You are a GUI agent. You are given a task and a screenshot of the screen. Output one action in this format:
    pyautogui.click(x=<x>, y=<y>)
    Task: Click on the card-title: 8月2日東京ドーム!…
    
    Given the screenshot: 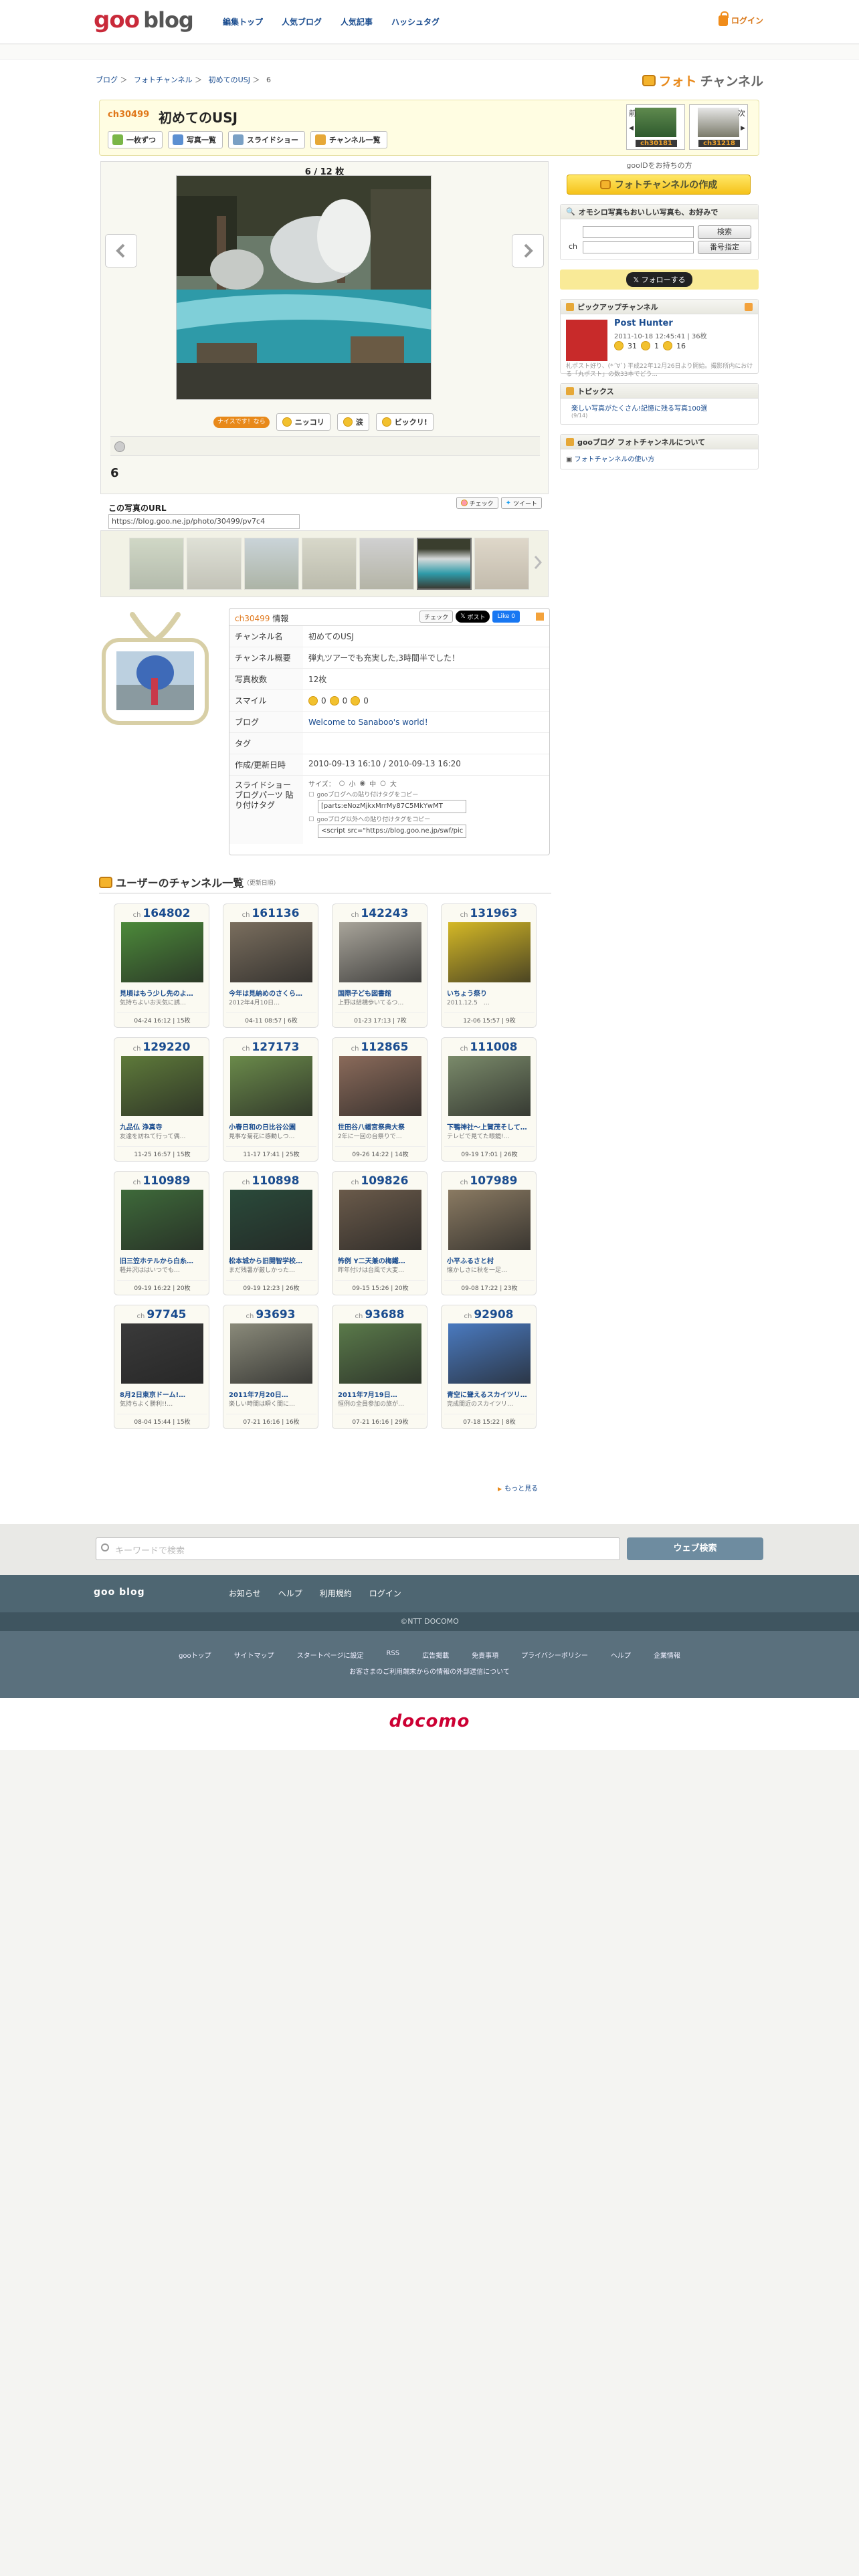 What is the action you would take?
    pyautogui.click(x=162, y=1394)
    